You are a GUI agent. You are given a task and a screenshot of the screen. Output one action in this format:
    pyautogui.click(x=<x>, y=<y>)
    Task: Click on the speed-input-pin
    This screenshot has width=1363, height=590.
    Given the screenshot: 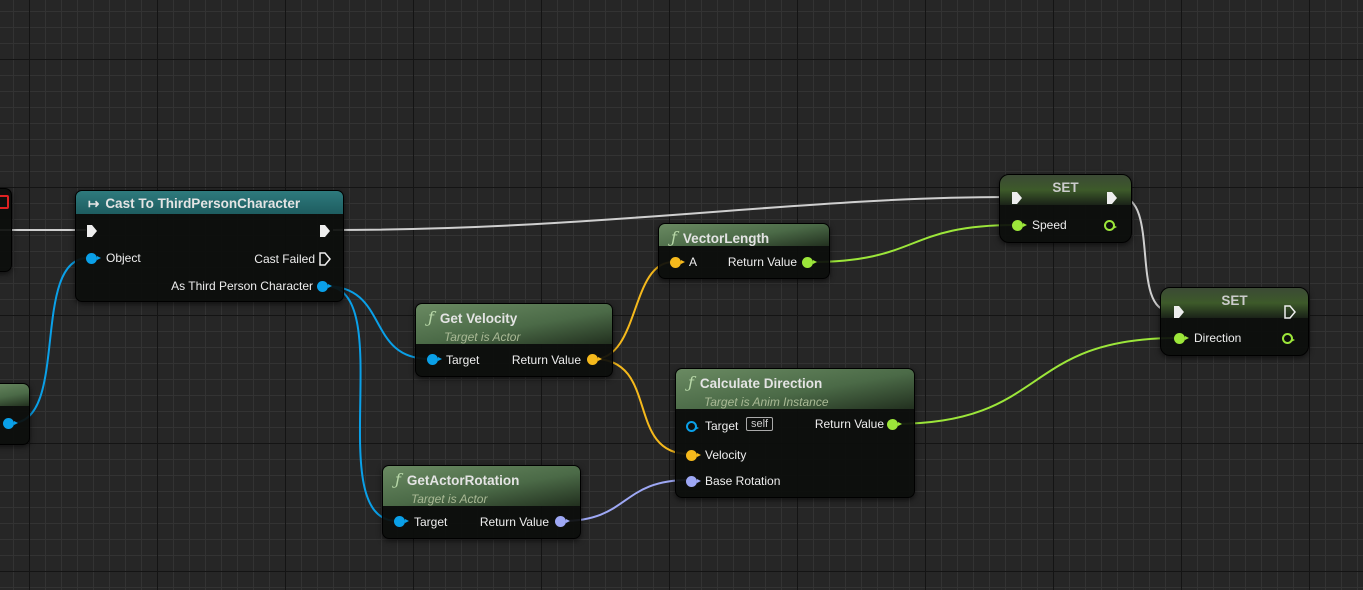 What is the action you would take?
    pyautogui.click(x=1019, y=225)
    